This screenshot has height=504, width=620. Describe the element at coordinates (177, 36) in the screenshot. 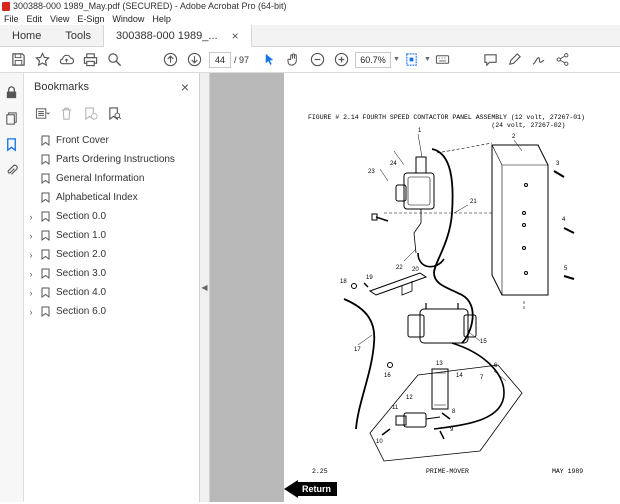

I see `tab-document: 300388-000 1989_... ×` at that location.